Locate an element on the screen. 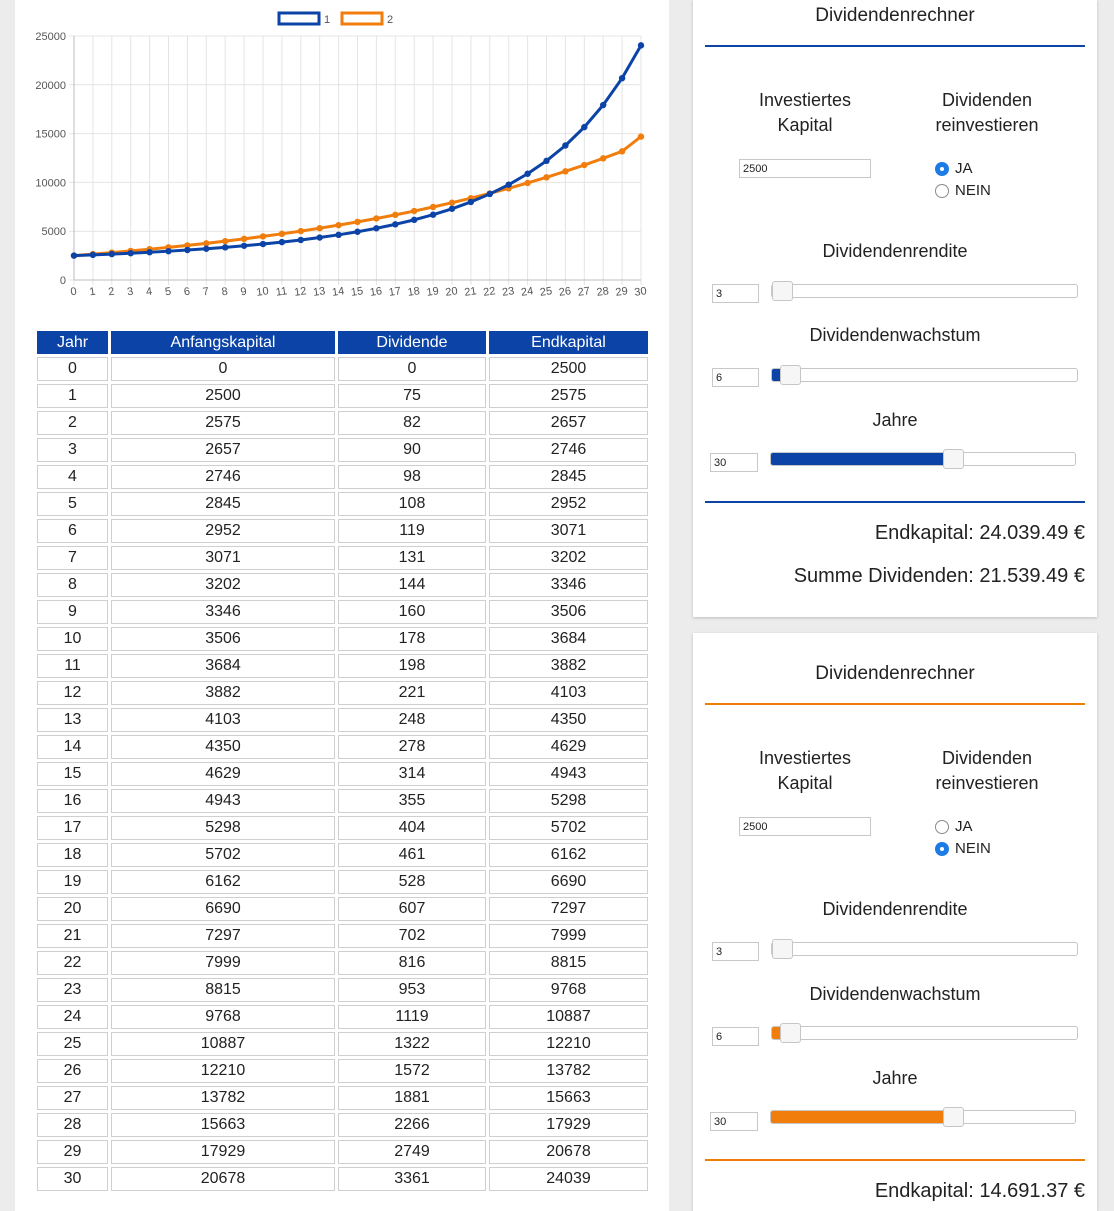 The width and height of the screenshot is (1114, 1211). cell-end-capital: 2952 is located at coordinates (568, 504).